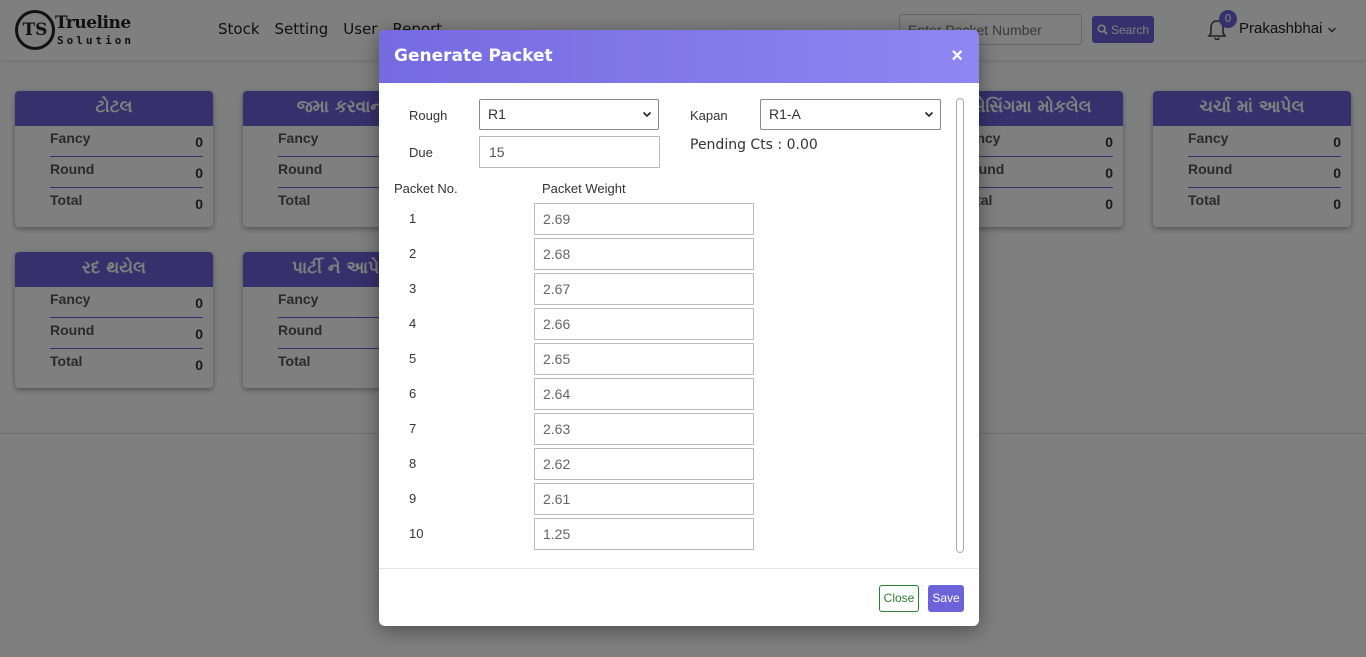  I want to click on kapan-label: Kapan, so click(709, 115).